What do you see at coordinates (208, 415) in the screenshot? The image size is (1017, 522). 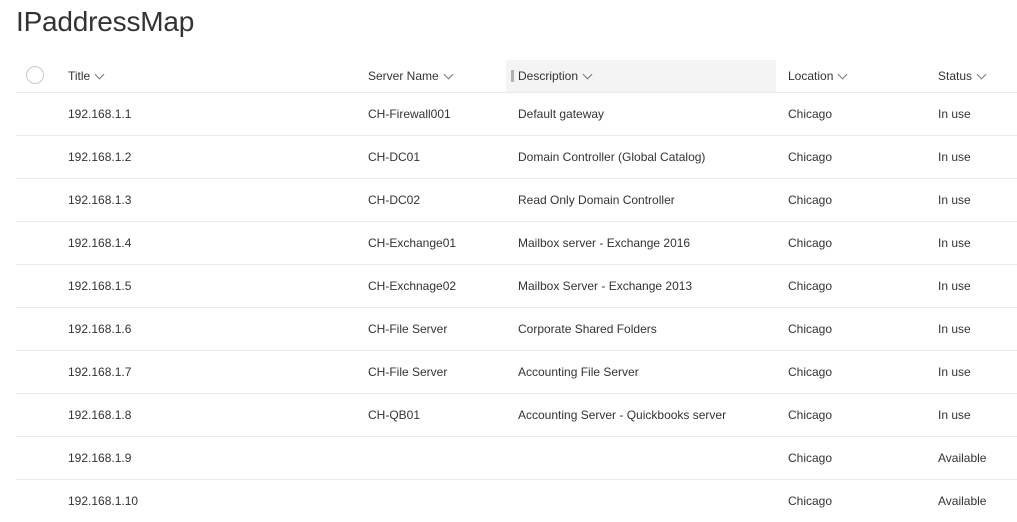 I see `cell-title: 192.168.1.8` at bounding box center [208, 415].